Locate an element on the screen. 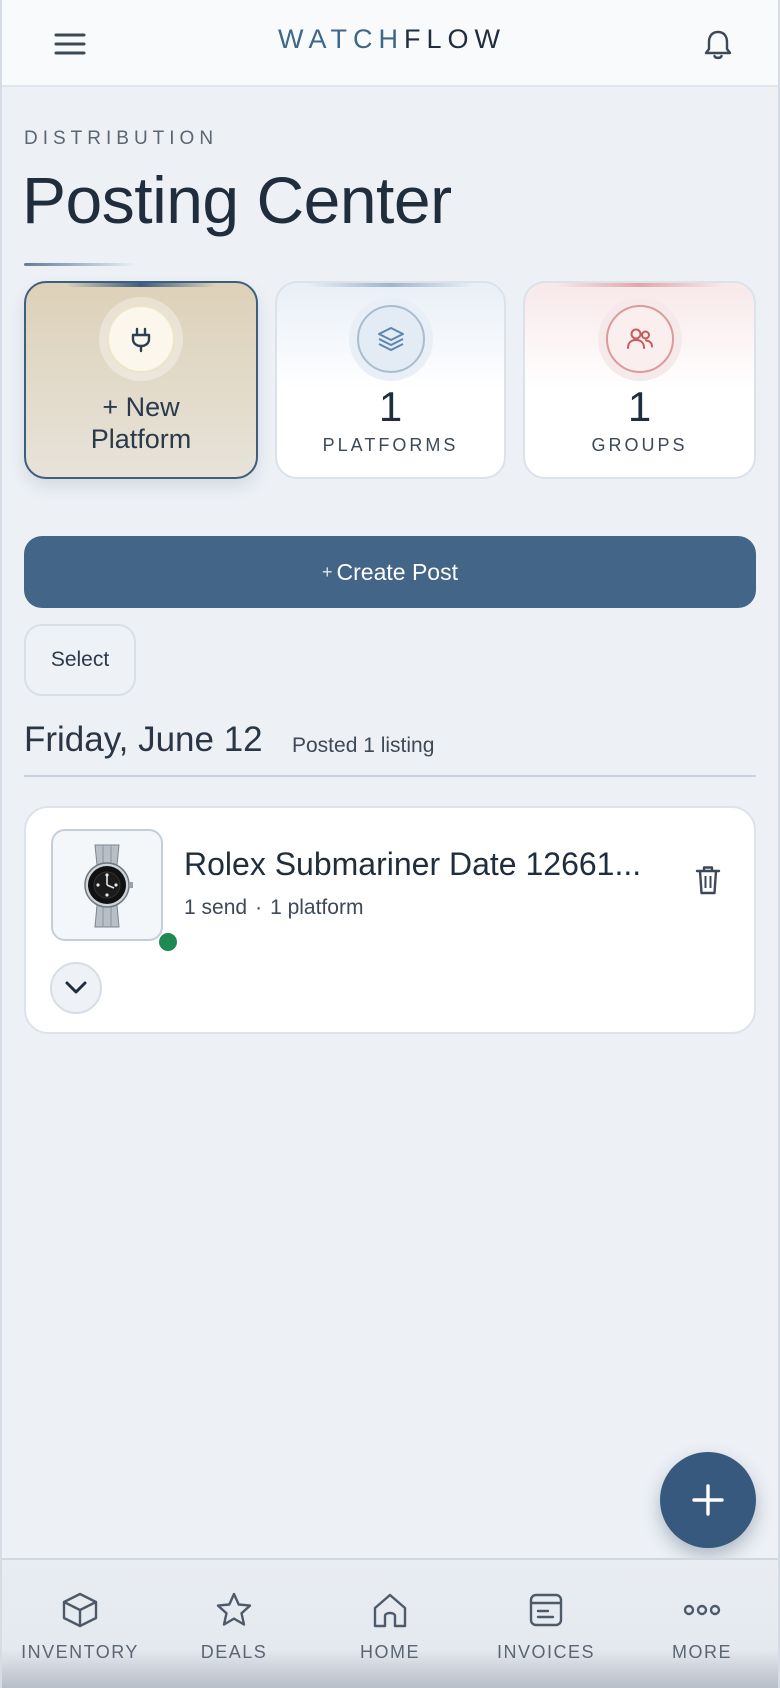  bottom-nav: INVENTORY DEALS HOME INVOICES MORE is located at coordinates (390, 1623).